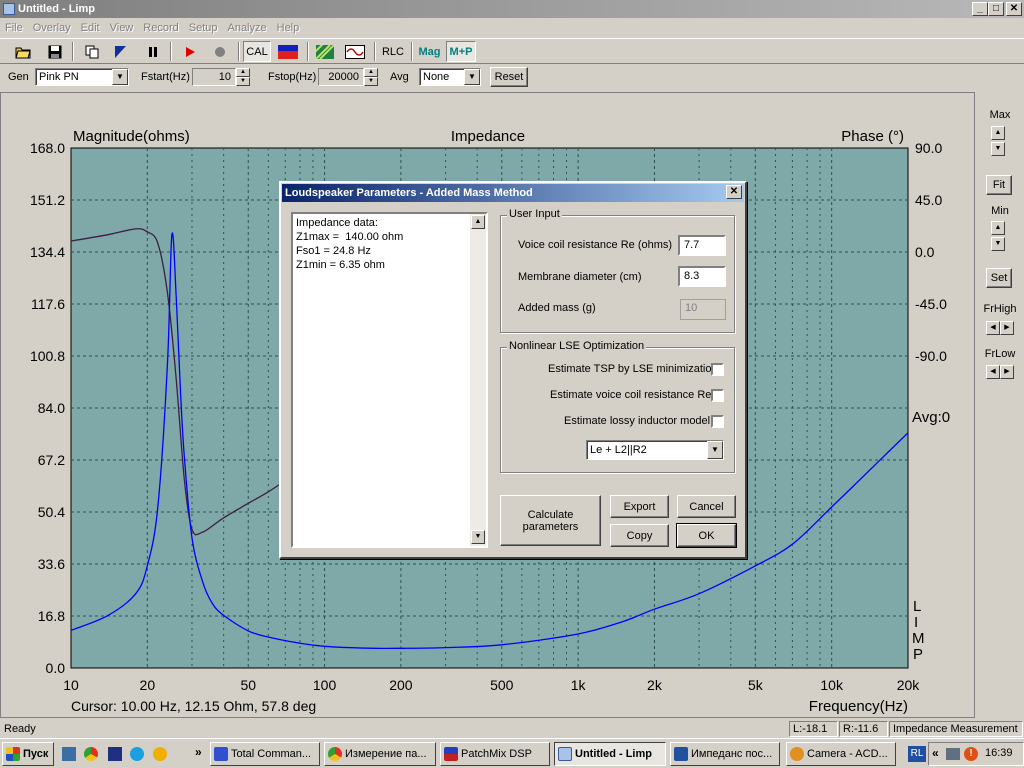  What do you see at coordinates (935, 753) in the screenshot?
I see `chevron-double-left-icon: «` at bounding box center [935, 753].